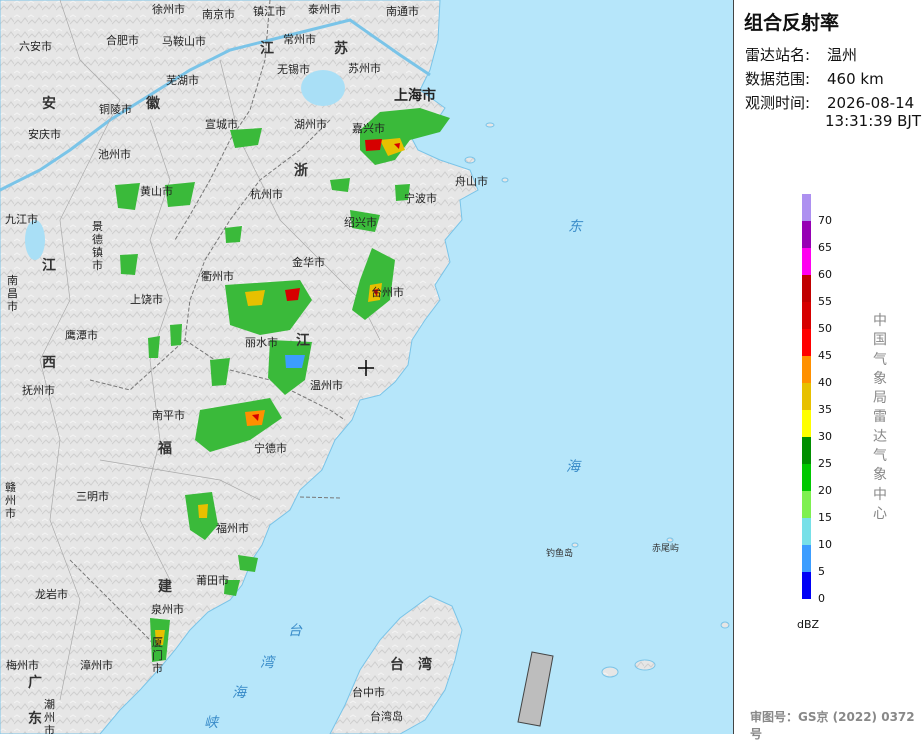  What do you see at coordinates (368, 692) in the screenshot?
I see `city-label: 台中市` at bounding box center [368, 692].